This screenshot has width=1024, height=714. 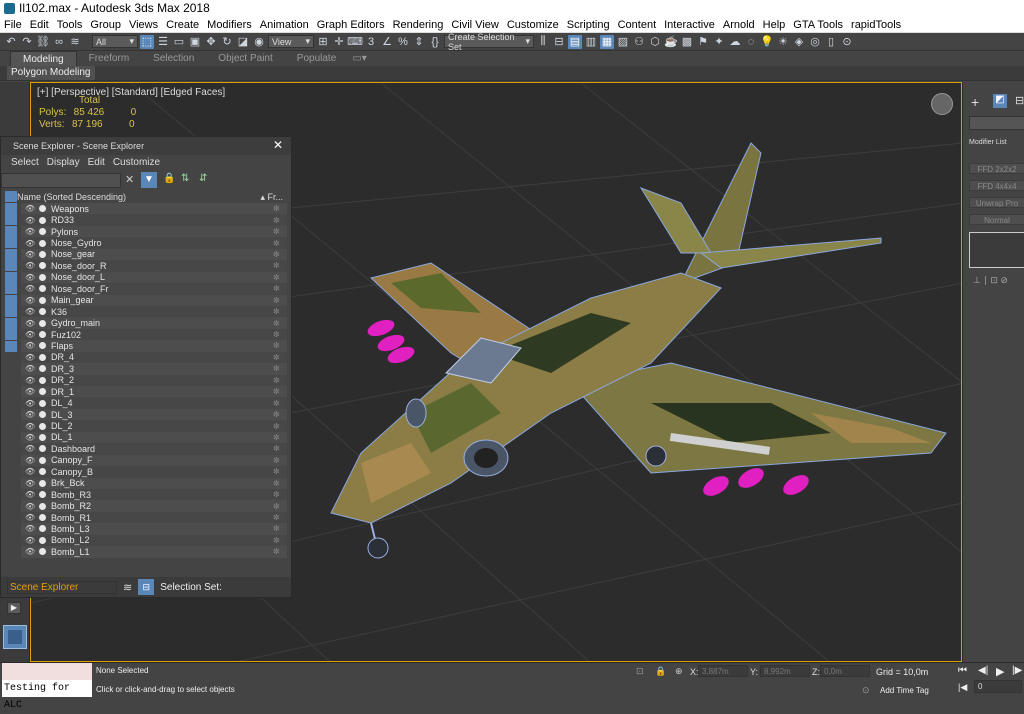 I want to click on redo-icon: ↷, so click(x=27, y=42).